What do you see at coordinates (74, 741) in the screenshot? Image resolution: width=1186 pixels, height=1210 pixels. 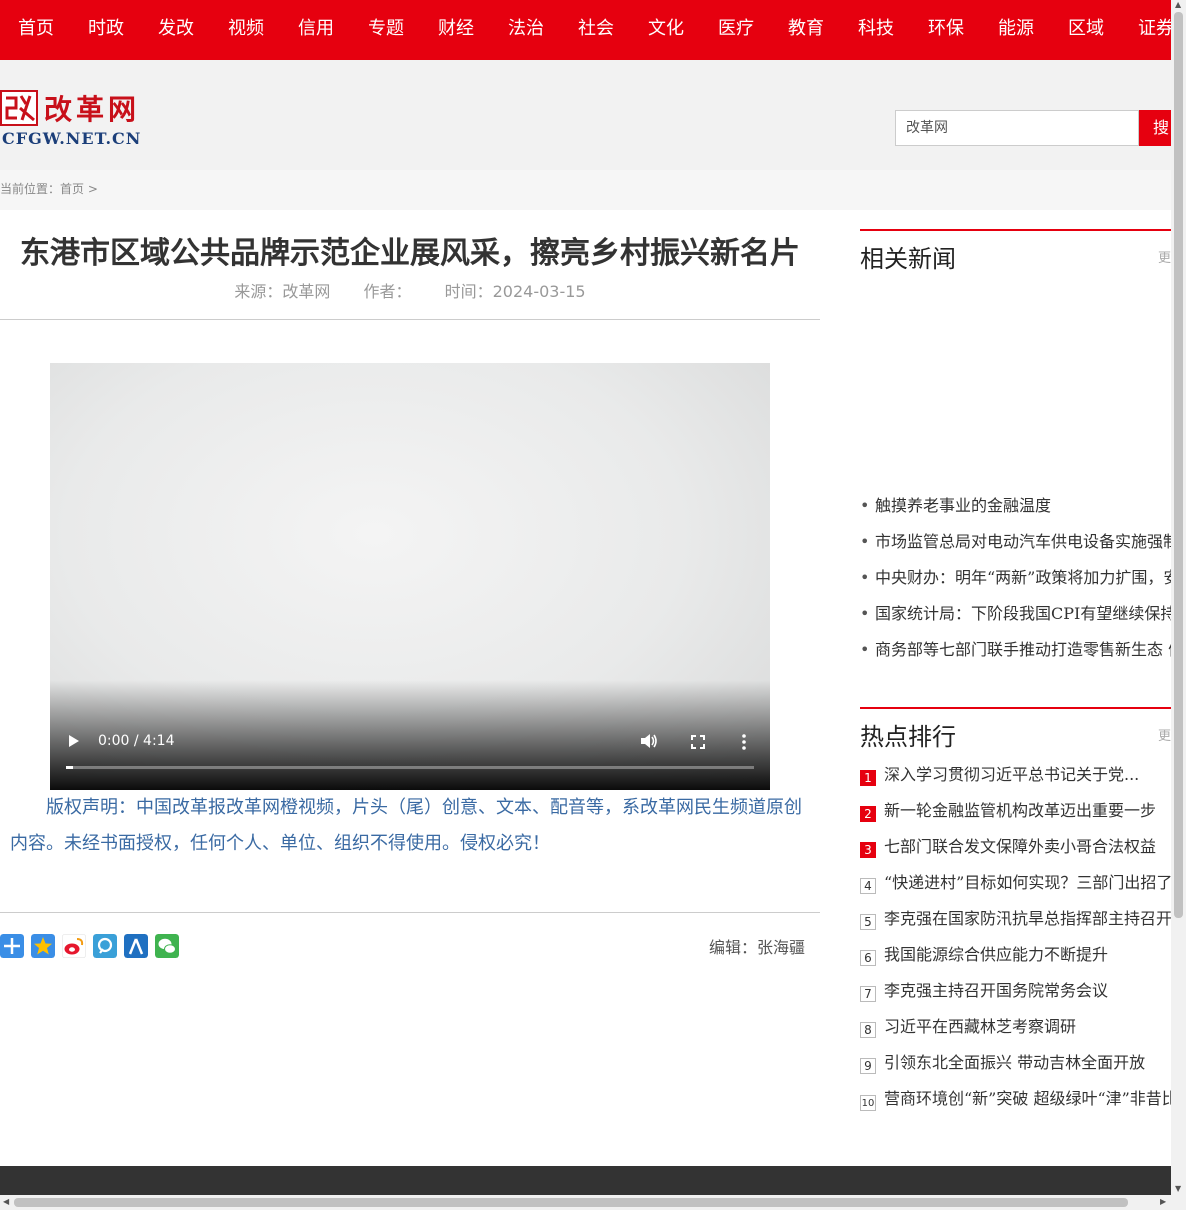 I see `play-icon` at bounding box center [74, 741].